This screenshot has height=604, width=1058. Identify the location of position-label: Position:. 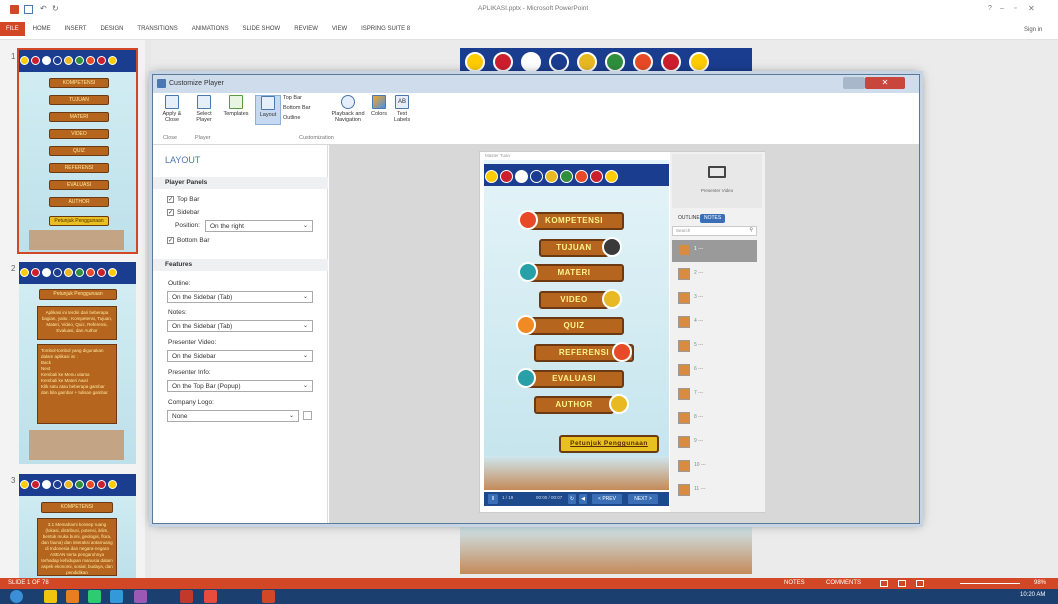
(187, 225).